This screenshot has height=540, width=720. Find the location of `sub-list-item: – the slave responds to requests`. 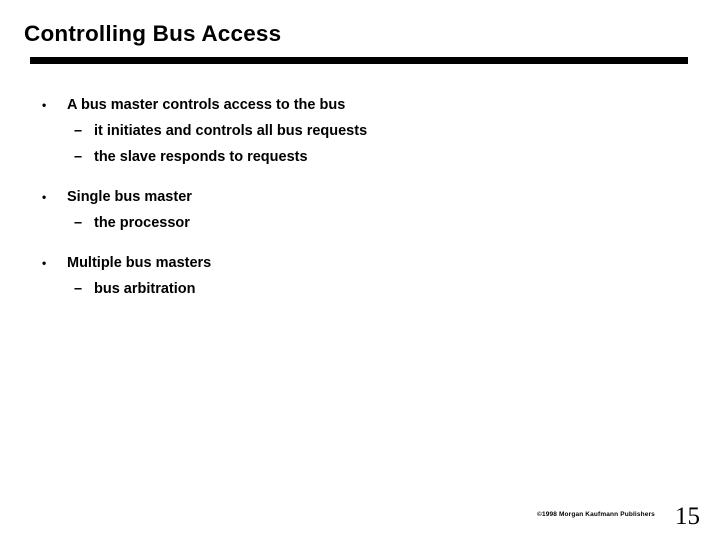

sub-list-item: – the slave responds to requests is located at coordinates (360, 157).